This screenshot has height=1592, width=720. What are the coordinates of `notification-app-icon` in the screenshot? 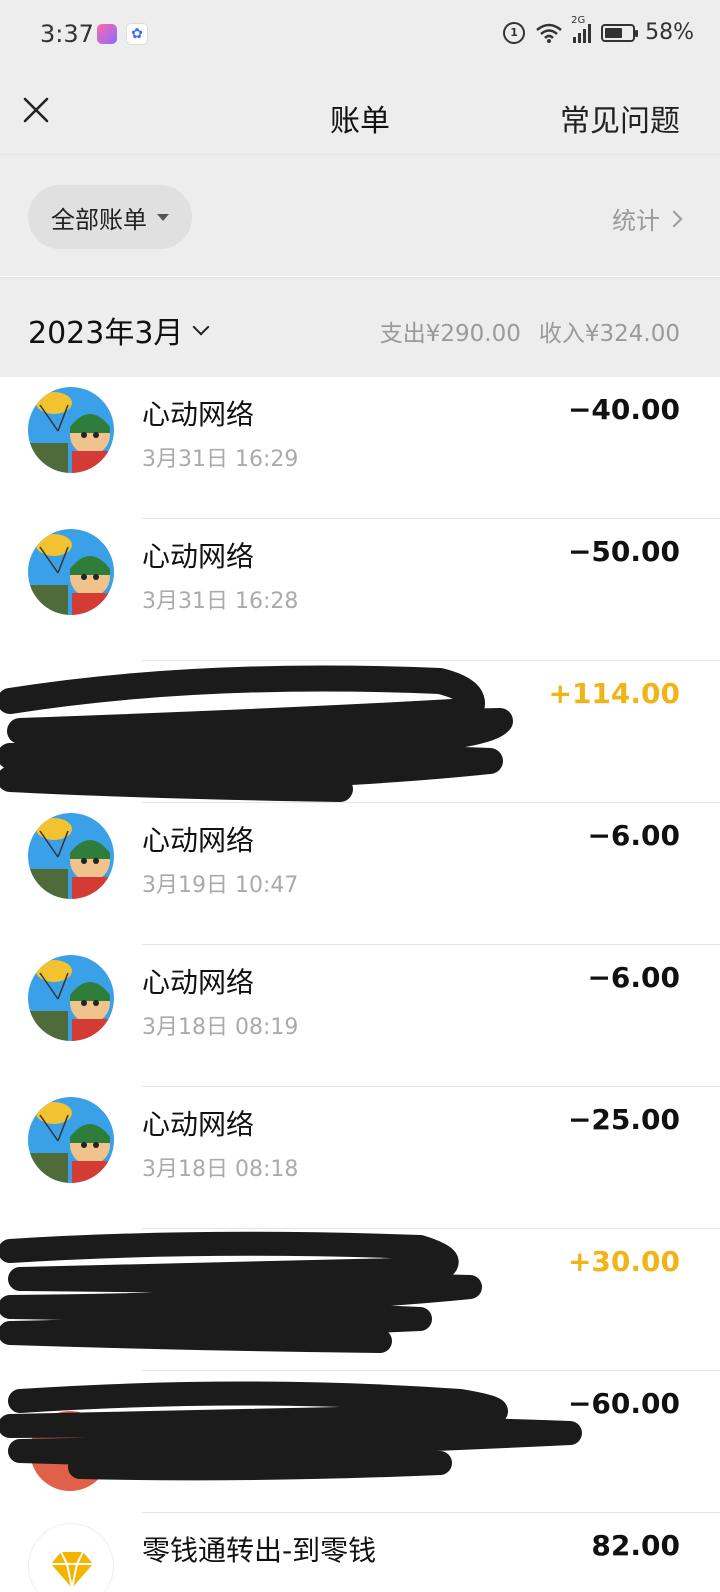 It's located at (107, 34).